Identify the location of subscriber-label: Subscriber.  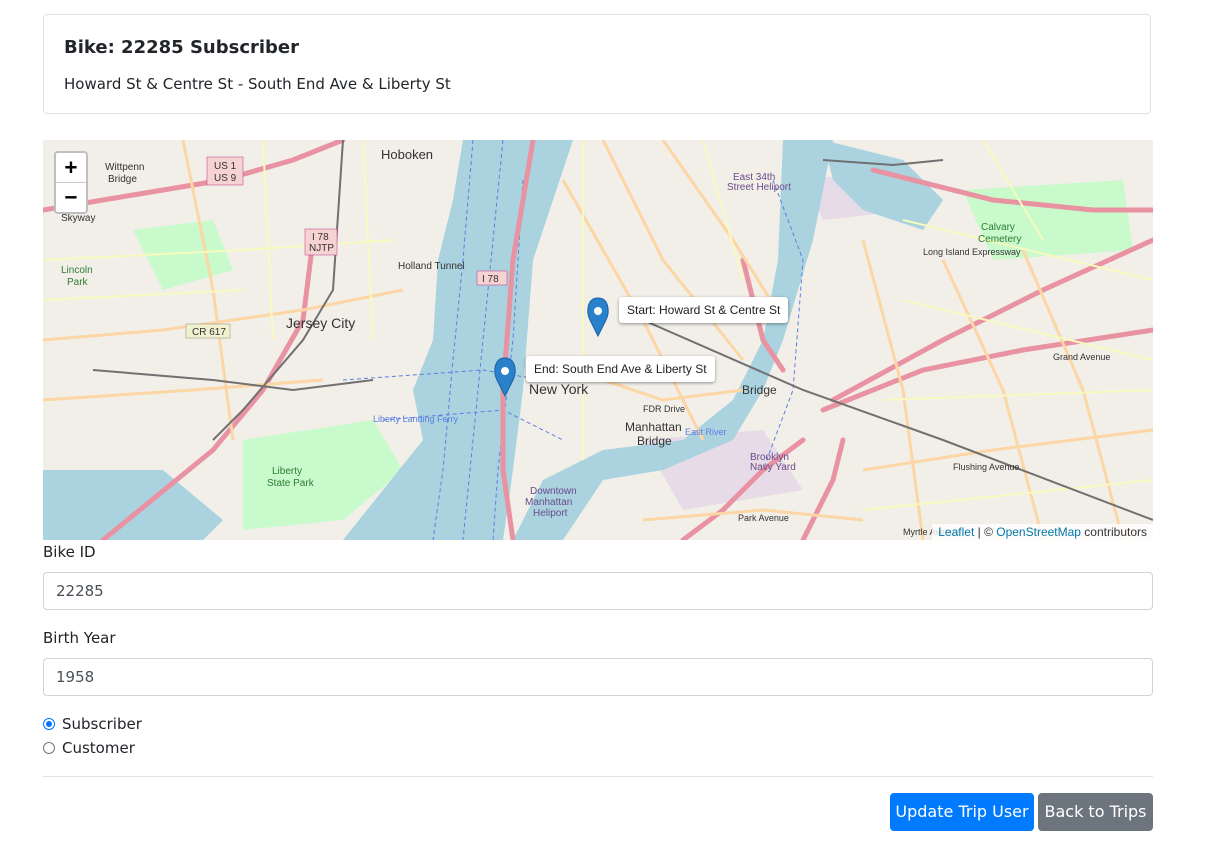
(102, 724).